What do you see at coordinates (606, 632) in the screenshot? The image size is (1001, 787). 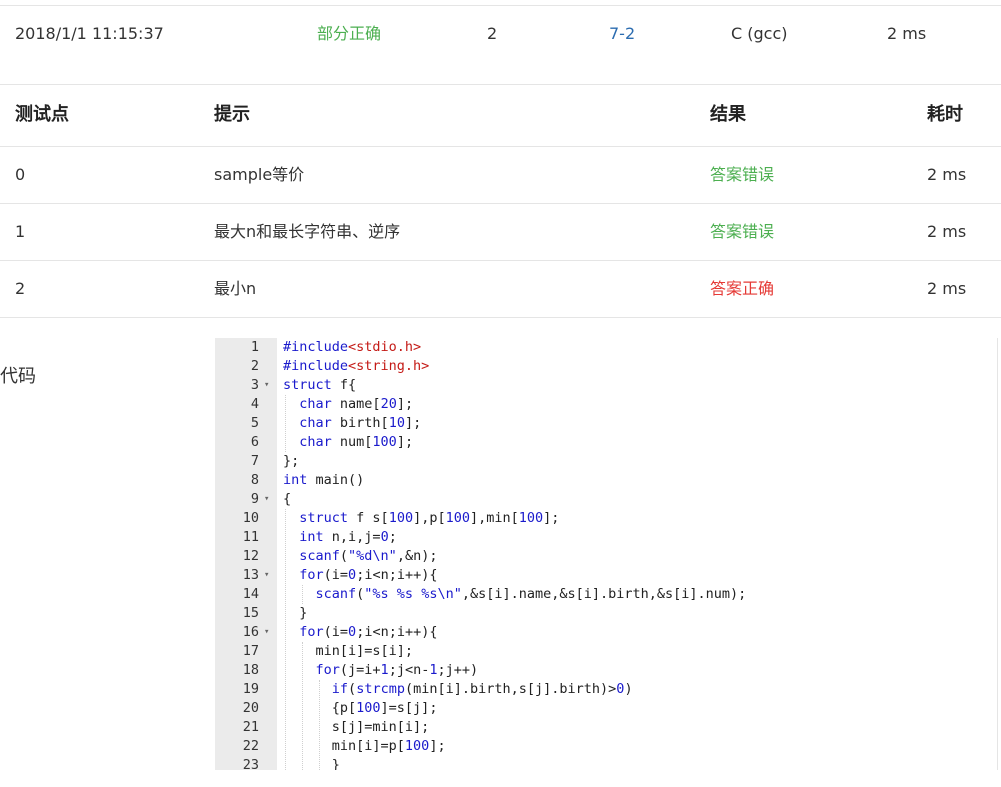 I see `code-line: 16 ▾ for(i=0;i<n;i++){` at bounding box center [606, 632].